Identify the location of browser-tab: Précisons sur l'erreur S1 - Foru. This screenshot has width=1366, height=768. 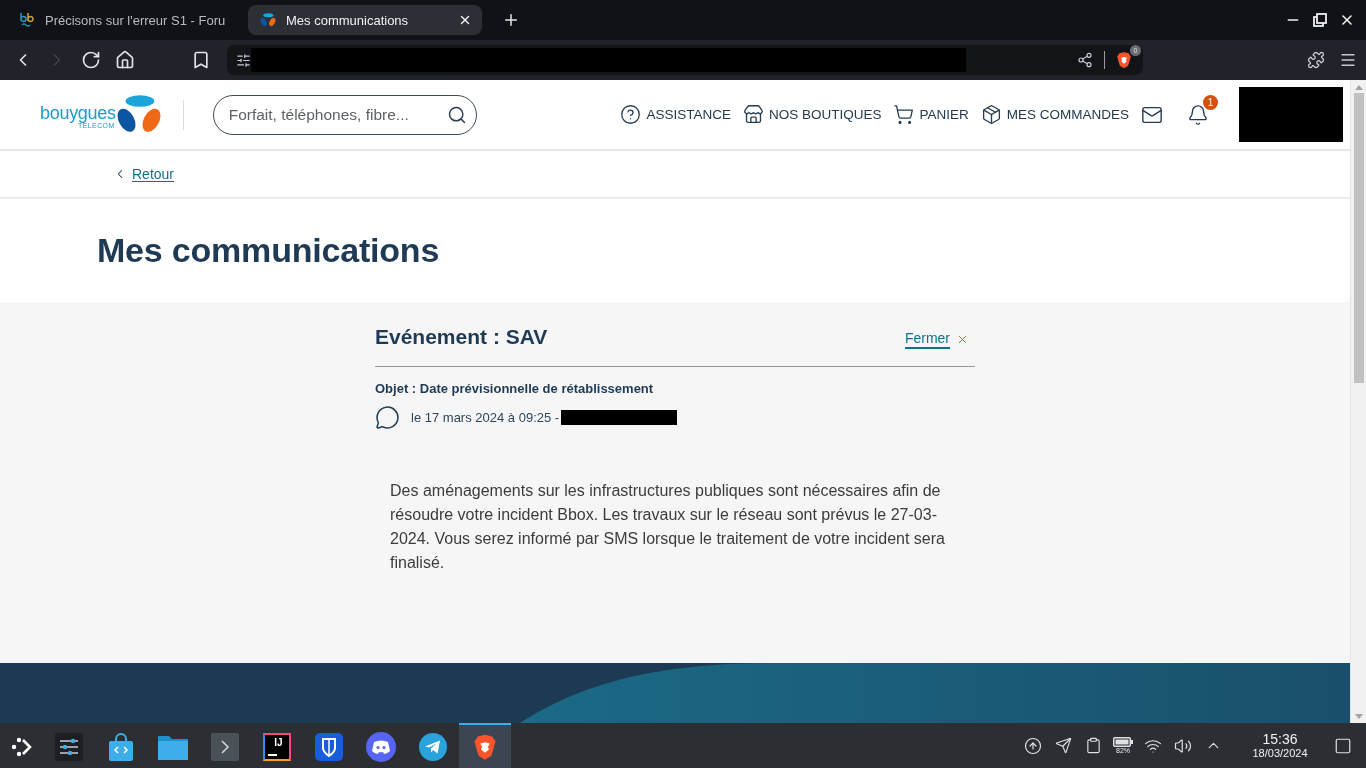
(127, 20).